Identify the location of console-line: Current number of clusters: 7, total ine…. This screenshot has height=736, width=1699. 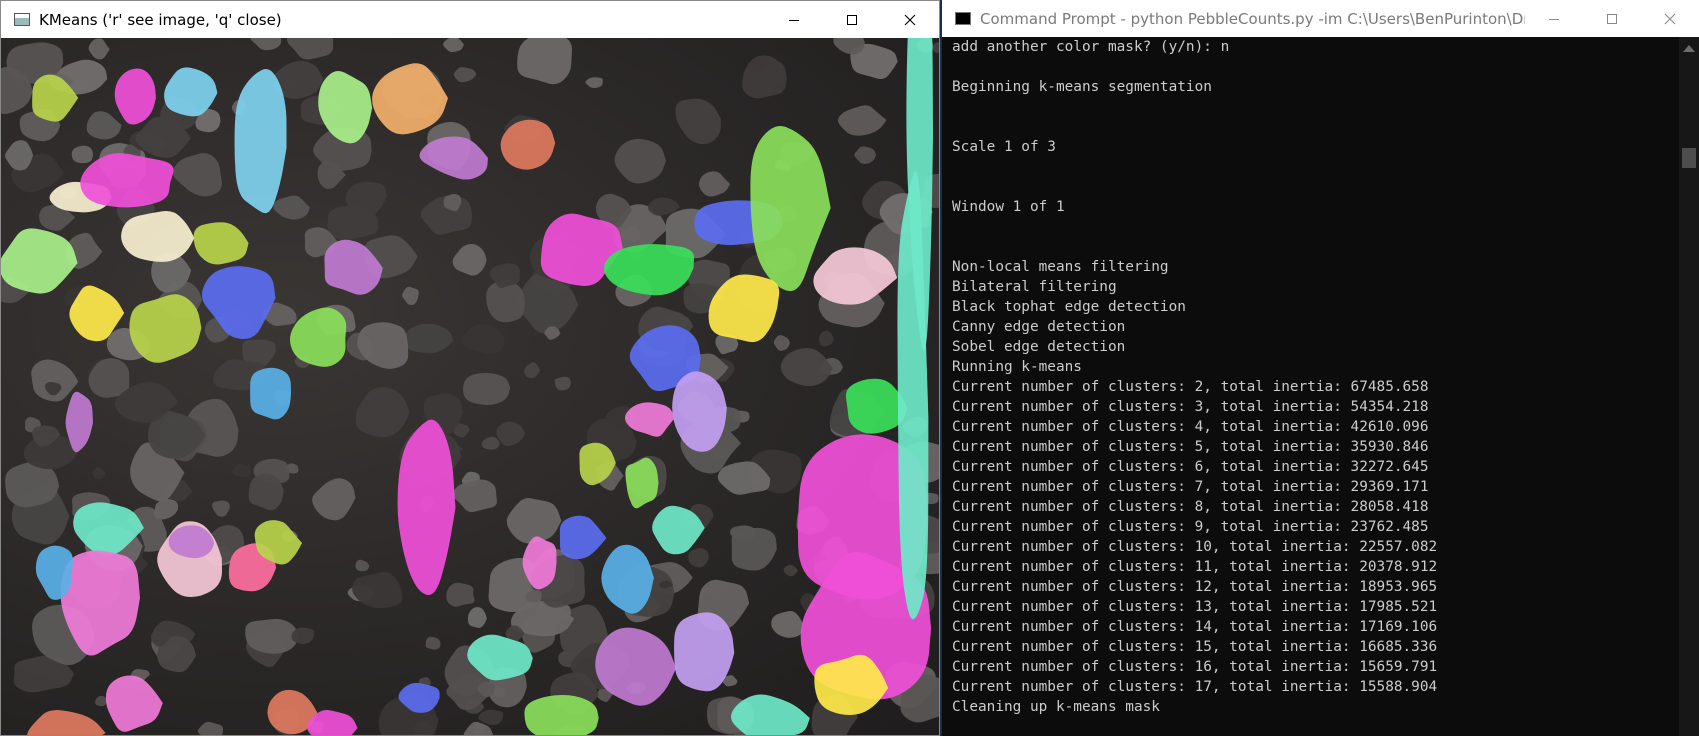
(1190, 487).